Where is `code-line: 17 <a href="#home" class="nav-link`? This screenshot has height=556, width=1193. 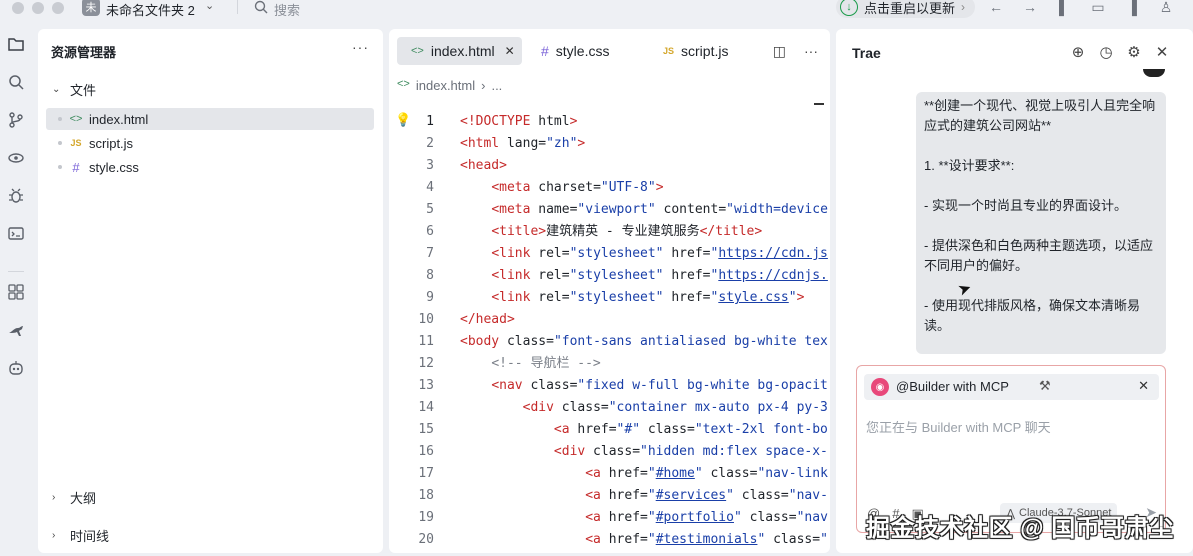 code-line: 17 <a href="#home" class="nav-link is located at coordinates (609, 474).